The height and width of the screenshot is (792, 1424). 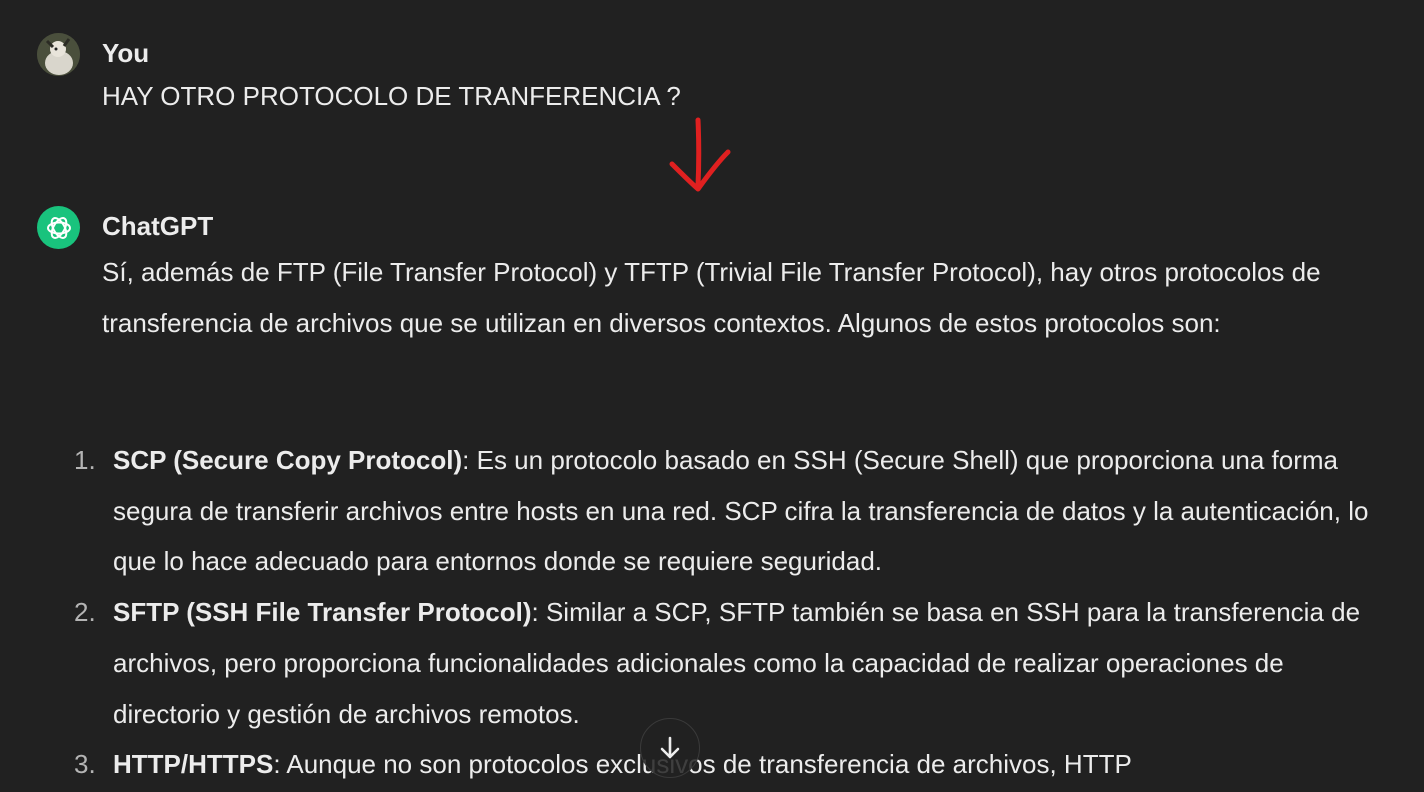 I want to click on user-message-text: HAY OTRO PROTOCOLO DE TRANFERENCIA ?, so click(x=391, y=96).